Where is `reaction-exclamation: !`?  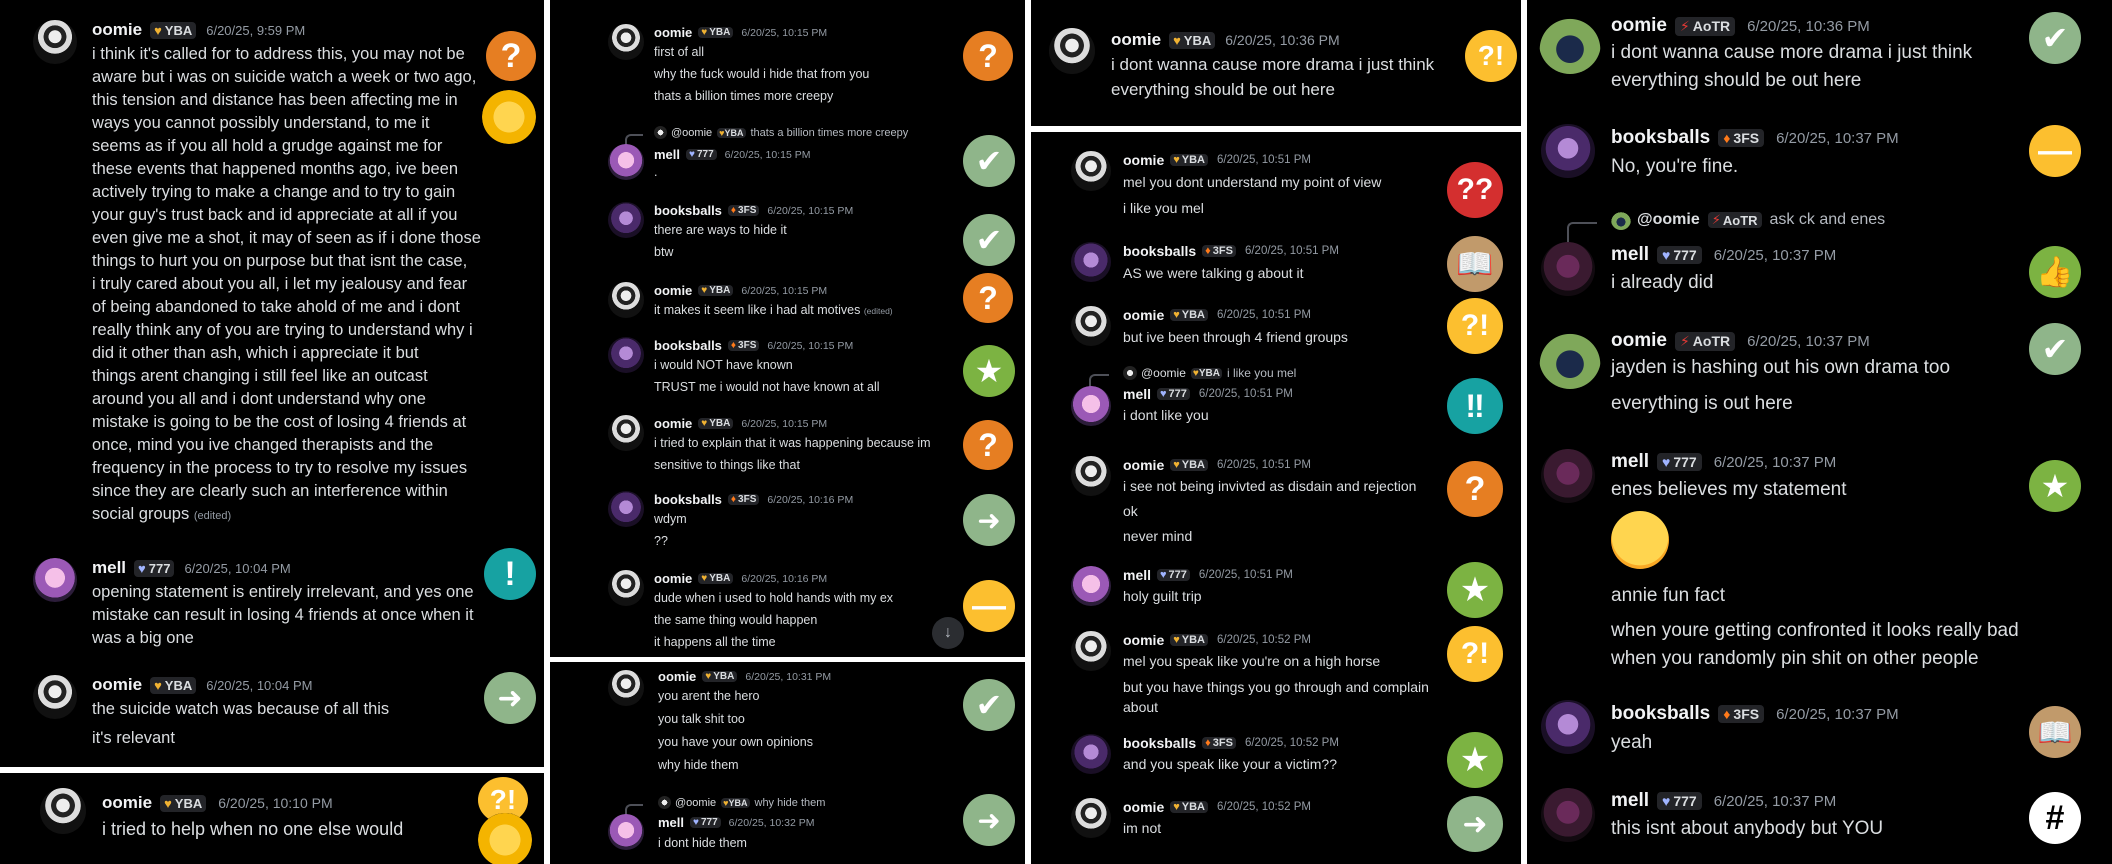
reaction-exclamation: ! is located at coordinates (510, 574).